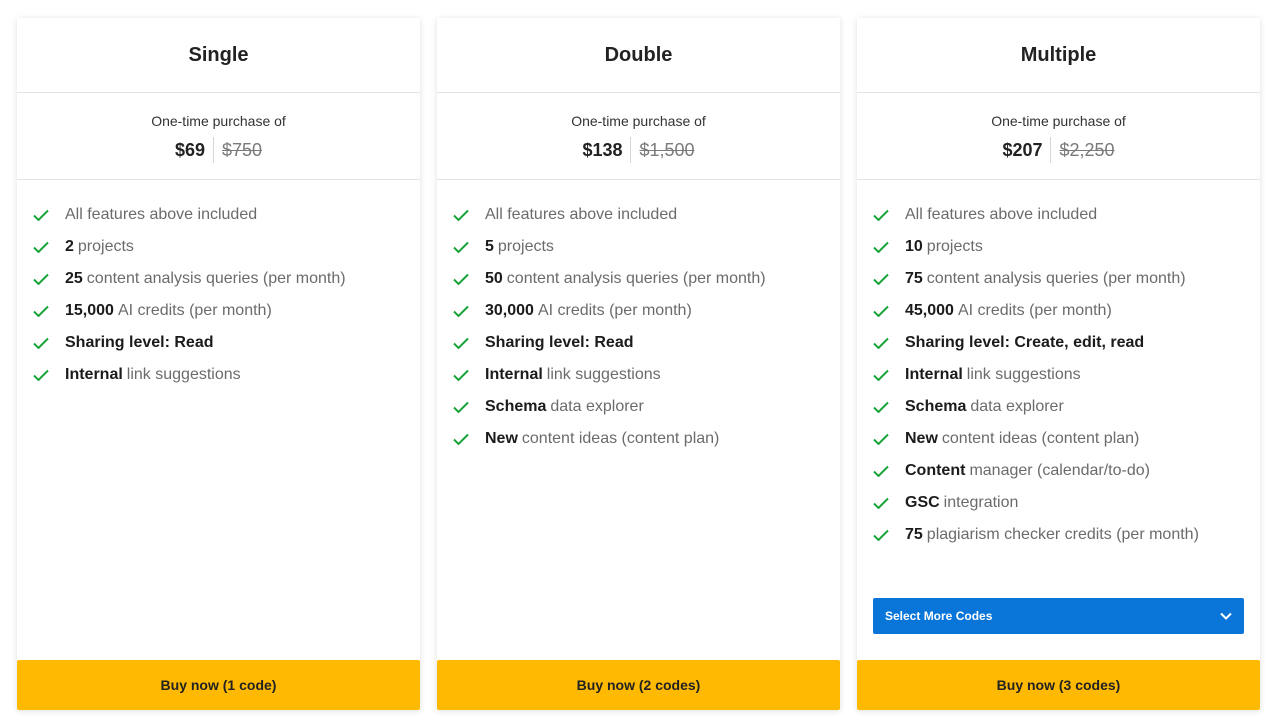  I want to click on feature-highlight: 25, so click(74, 278).